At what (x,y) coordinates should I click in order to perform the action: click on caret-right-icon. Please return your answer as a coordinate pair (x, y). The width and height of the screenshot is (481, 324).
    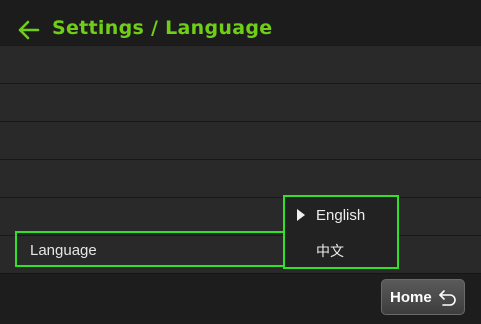
    Looking at the image, I should click on (301, 215).